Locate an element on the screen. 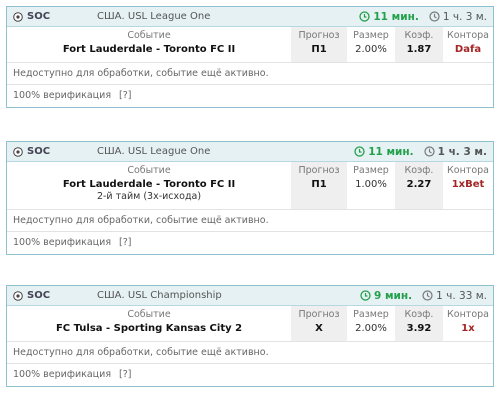 The height and width of the screenshot is (399, 500). event-column: Событие Fort Lauderdale - Toronto FC II is located at coordinates (149, 44).